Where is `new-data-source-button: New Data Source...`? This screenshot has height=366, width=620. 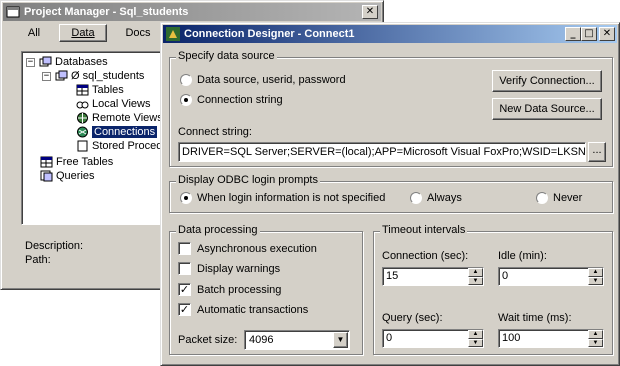 new-data-source-button: New Data Source... is located at coordinates (547, 109).